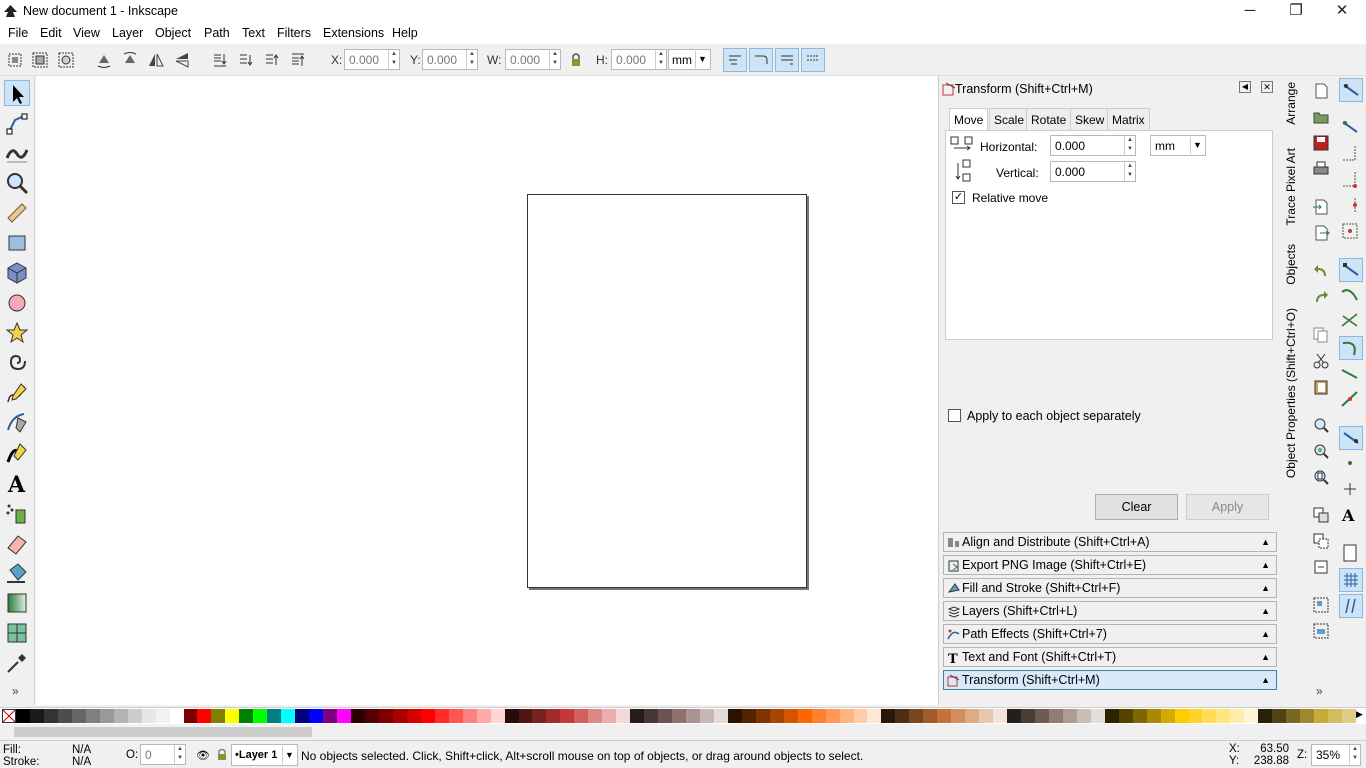  Describe the element at coordinates (130, 60) in the screenshot. I see `rotate-cw-icon` at that location.